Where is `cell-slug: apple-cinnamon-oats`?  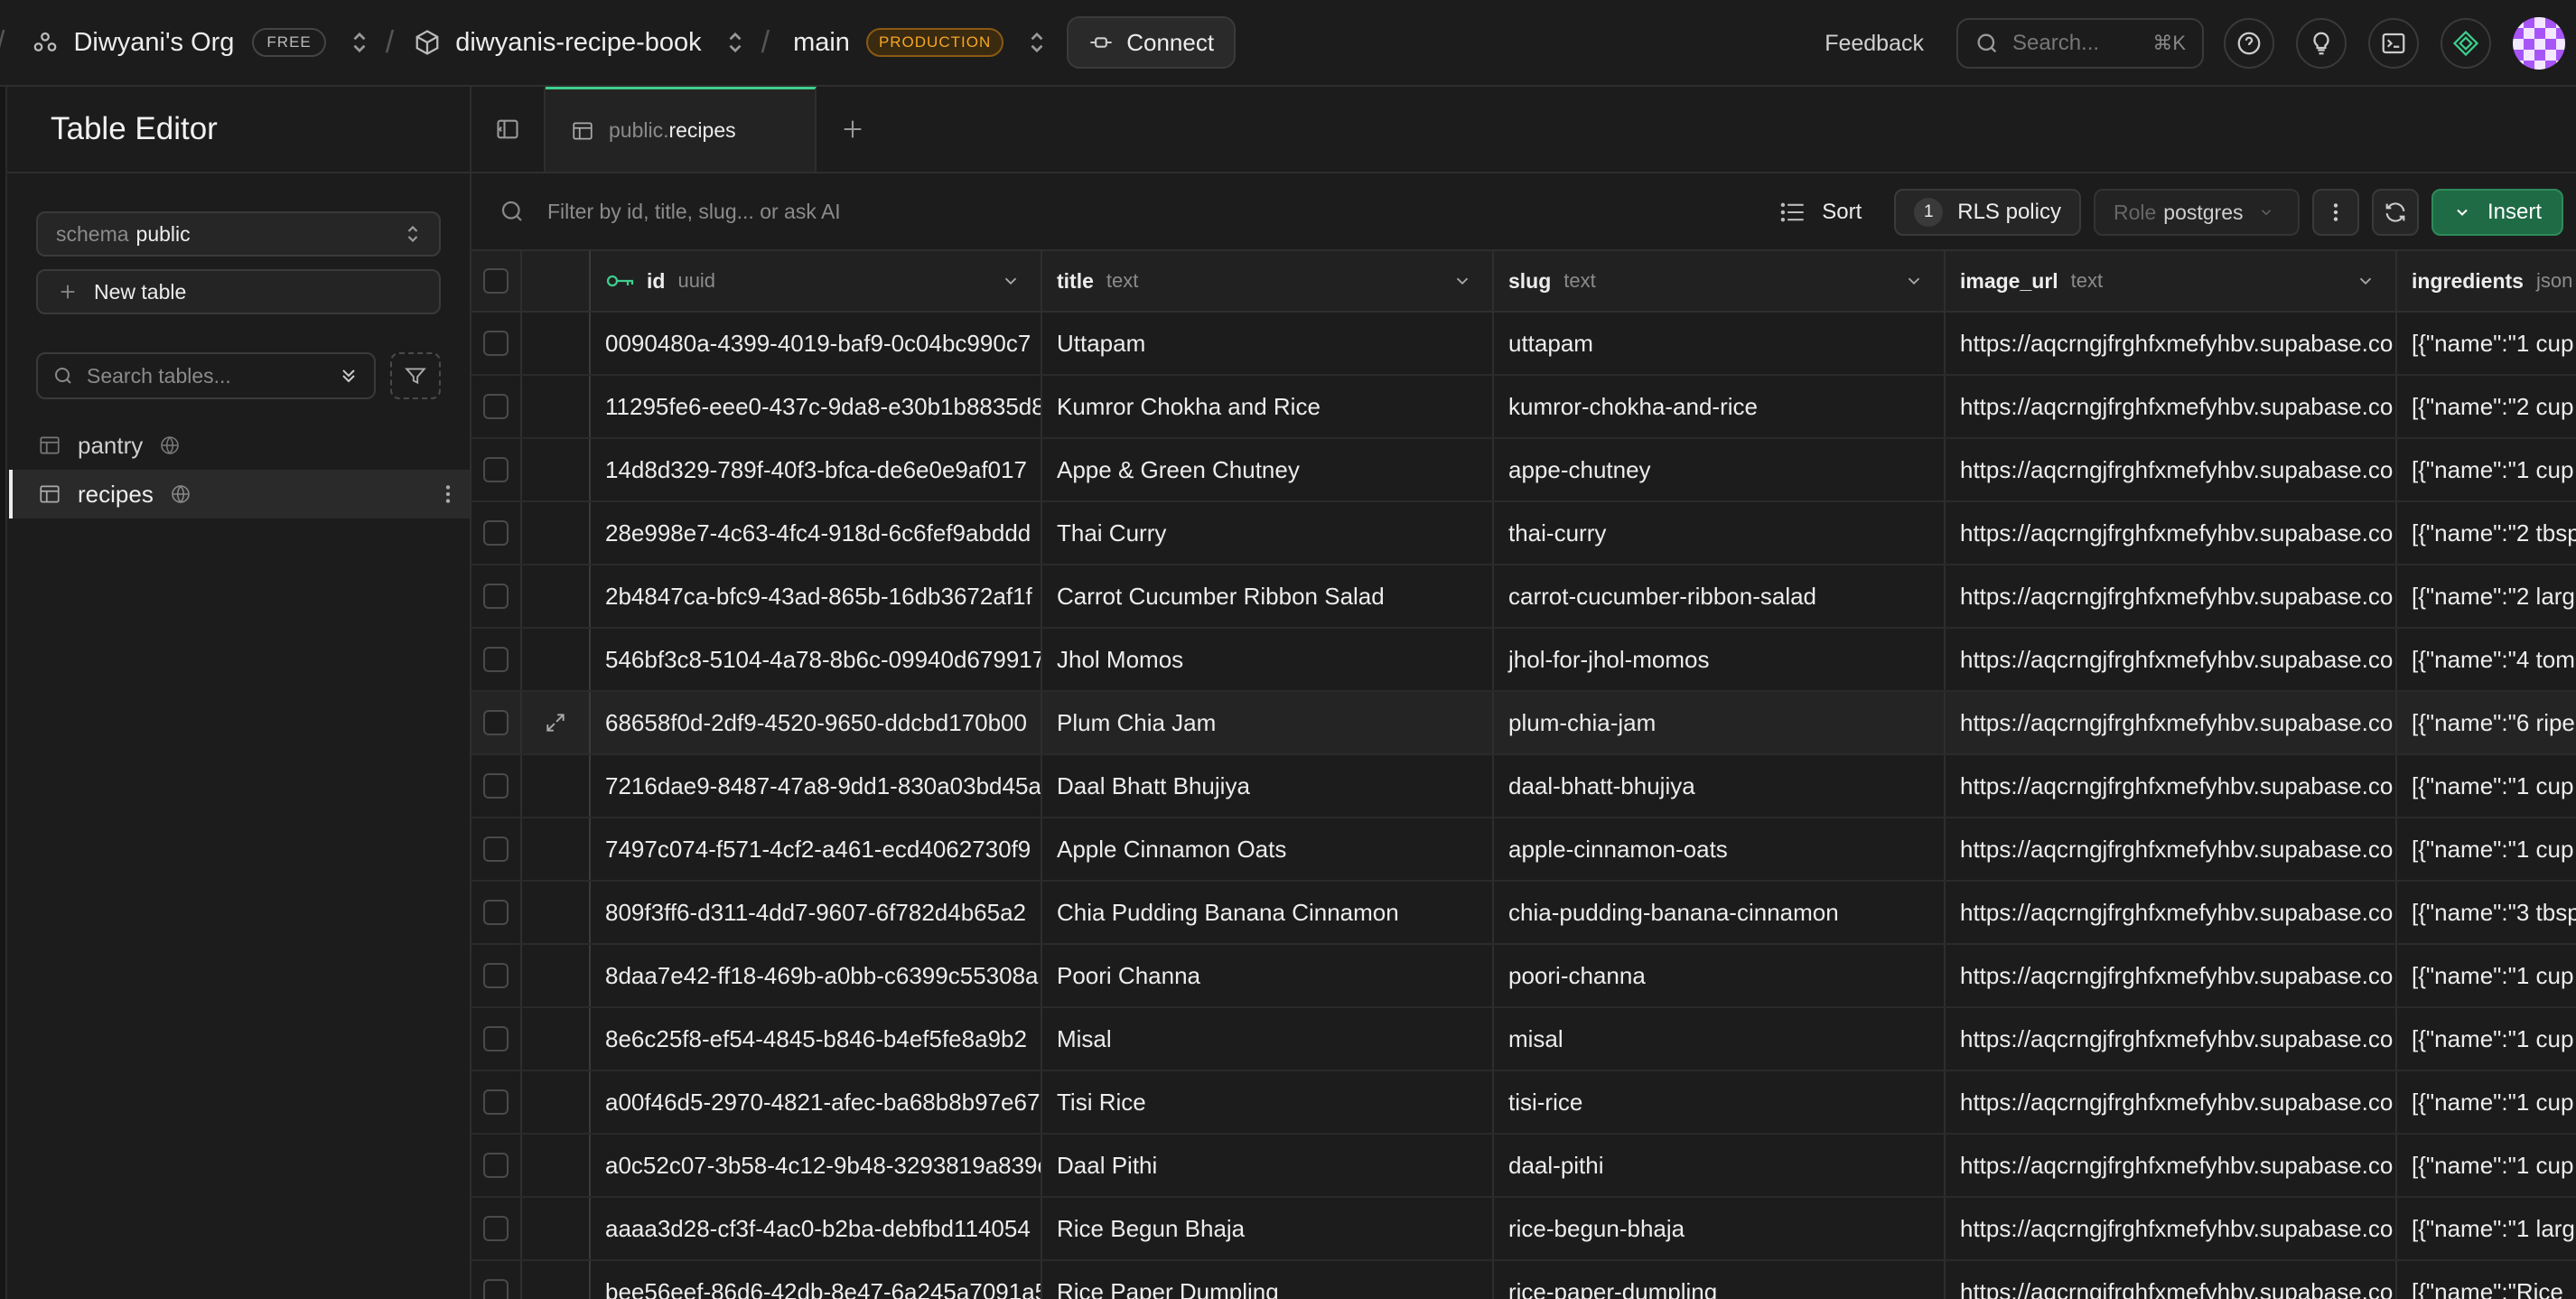 cell-slug: apple-cinnamon-oats is located at coordinates (1720, 849).